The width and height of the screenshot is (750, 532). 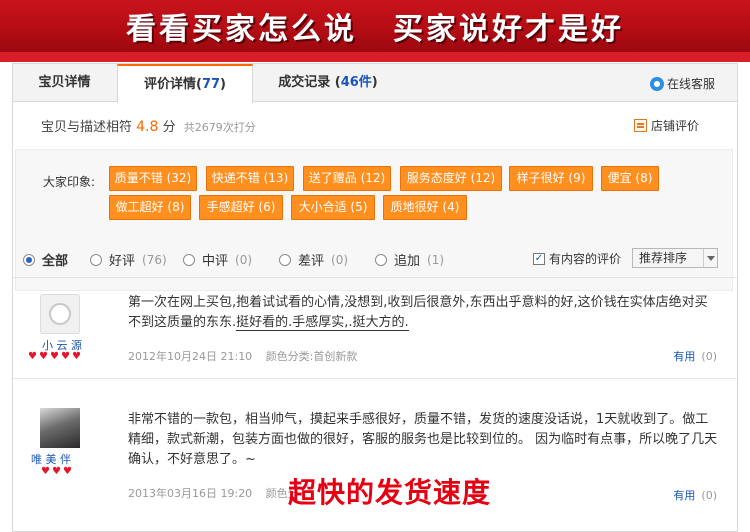 I want to click on impression-tag: 质量不错 (32), so click(x=153, y=178).